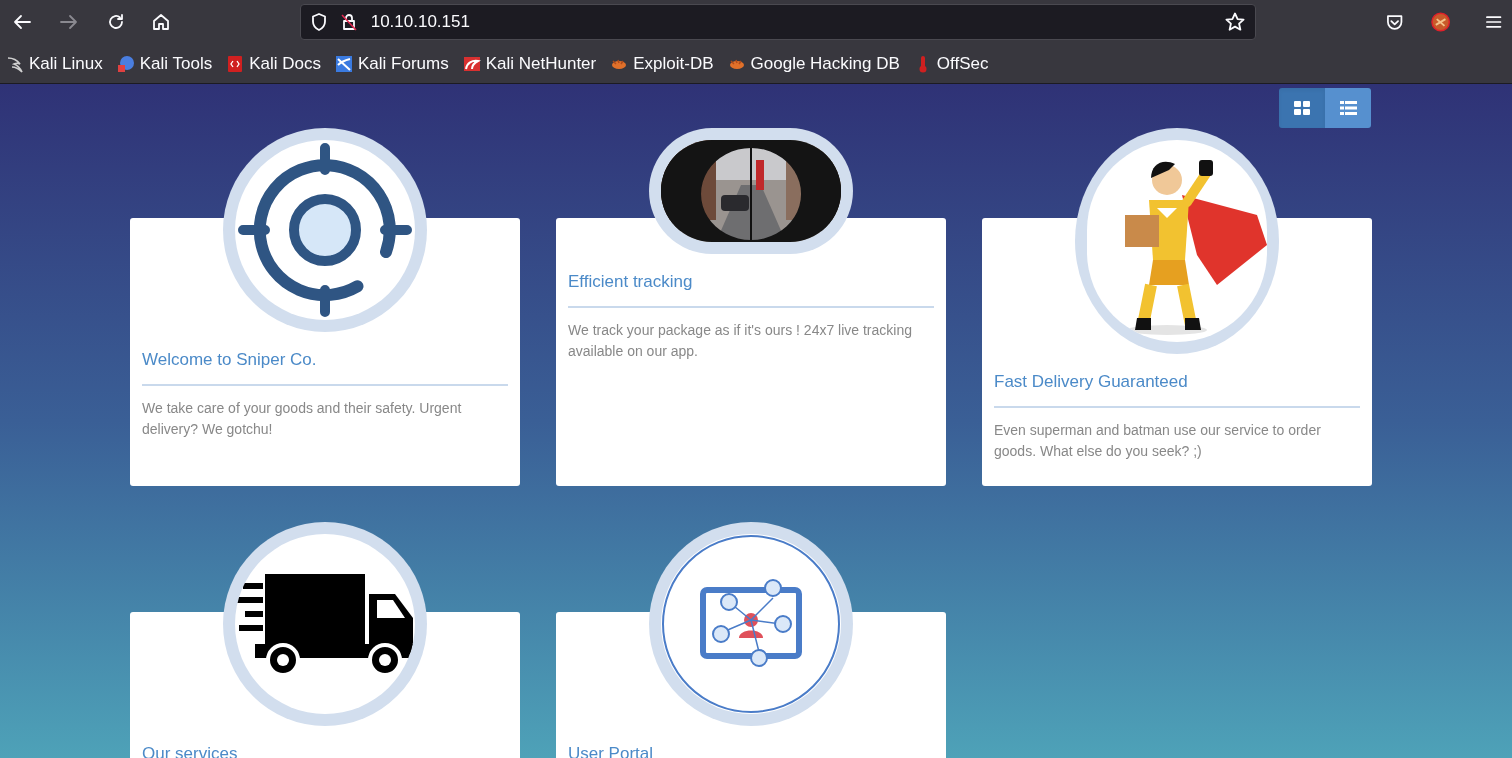  I want to click on bookmark-link: Kali Forums, so click(392, 63).